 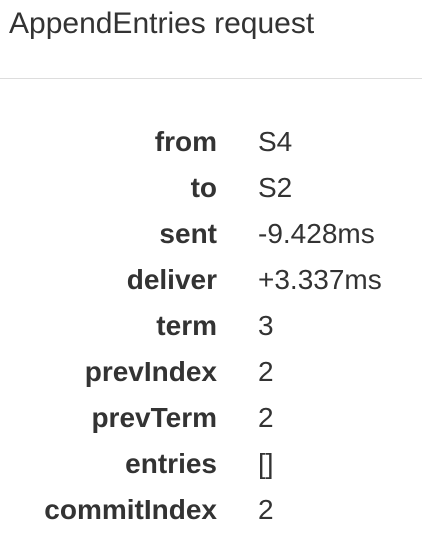 What do you see at coordinates (266, 509) in the screenshot?
I see `field-value-commit-index: 2` at bounding box center [266, 509].